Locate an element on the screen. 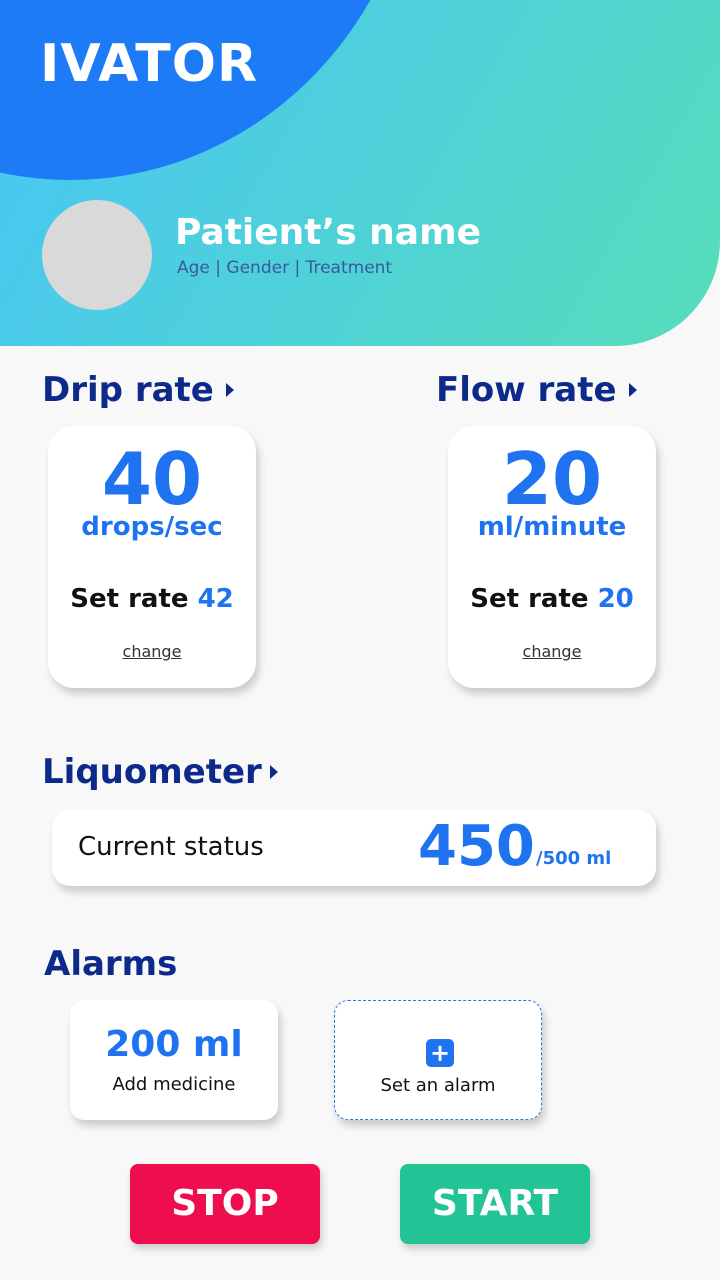 The width and height of the screenshot is (720, 1280). liquometer-value: 450 is located at coordinates (476, 846).